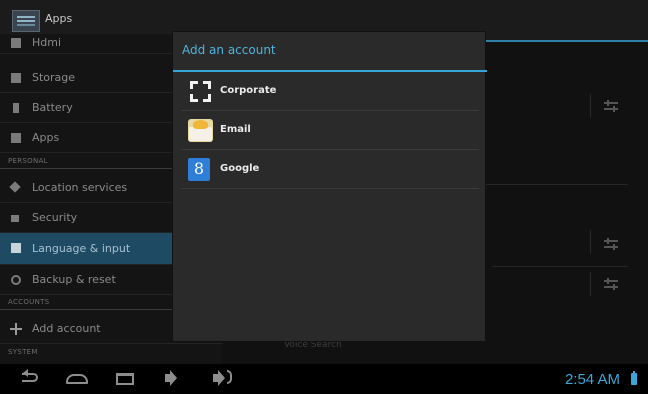 The height and width of the screenshot is (394, 648). I want to click on home-icon, so click(77, 379).